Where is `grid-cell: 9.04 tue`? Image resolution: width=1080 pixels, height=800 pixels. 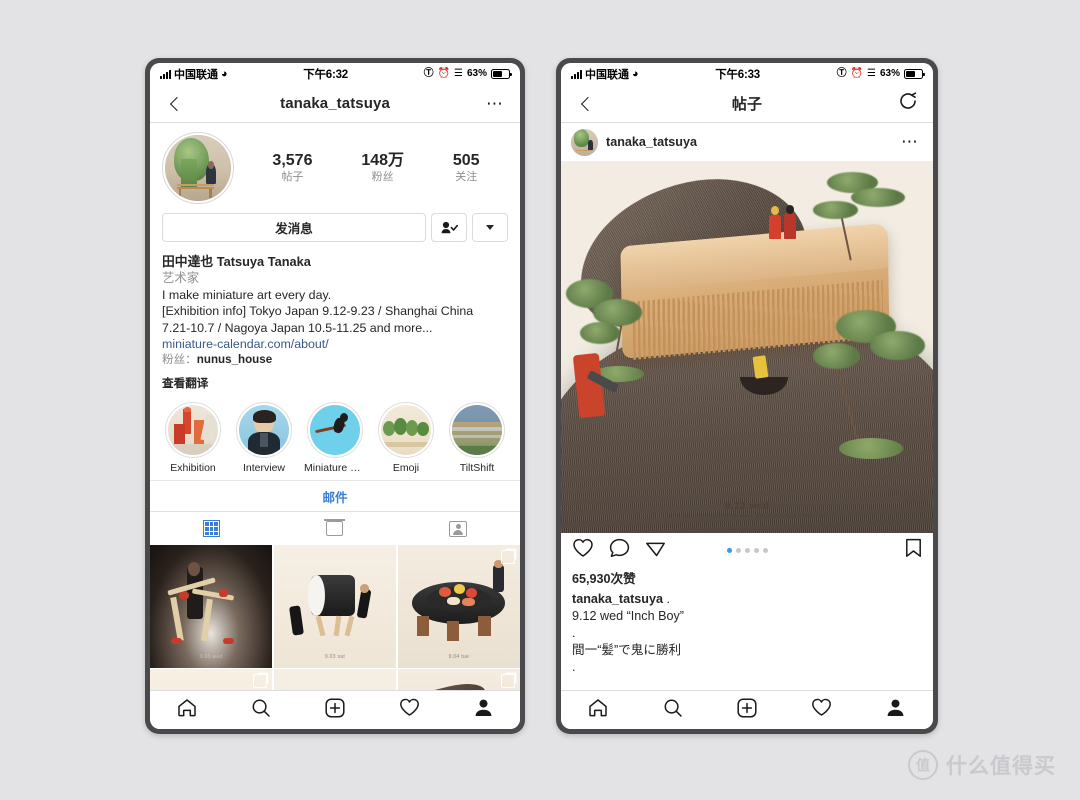 grid-cell: 9.04 tue is located at coordinates (458, 606).